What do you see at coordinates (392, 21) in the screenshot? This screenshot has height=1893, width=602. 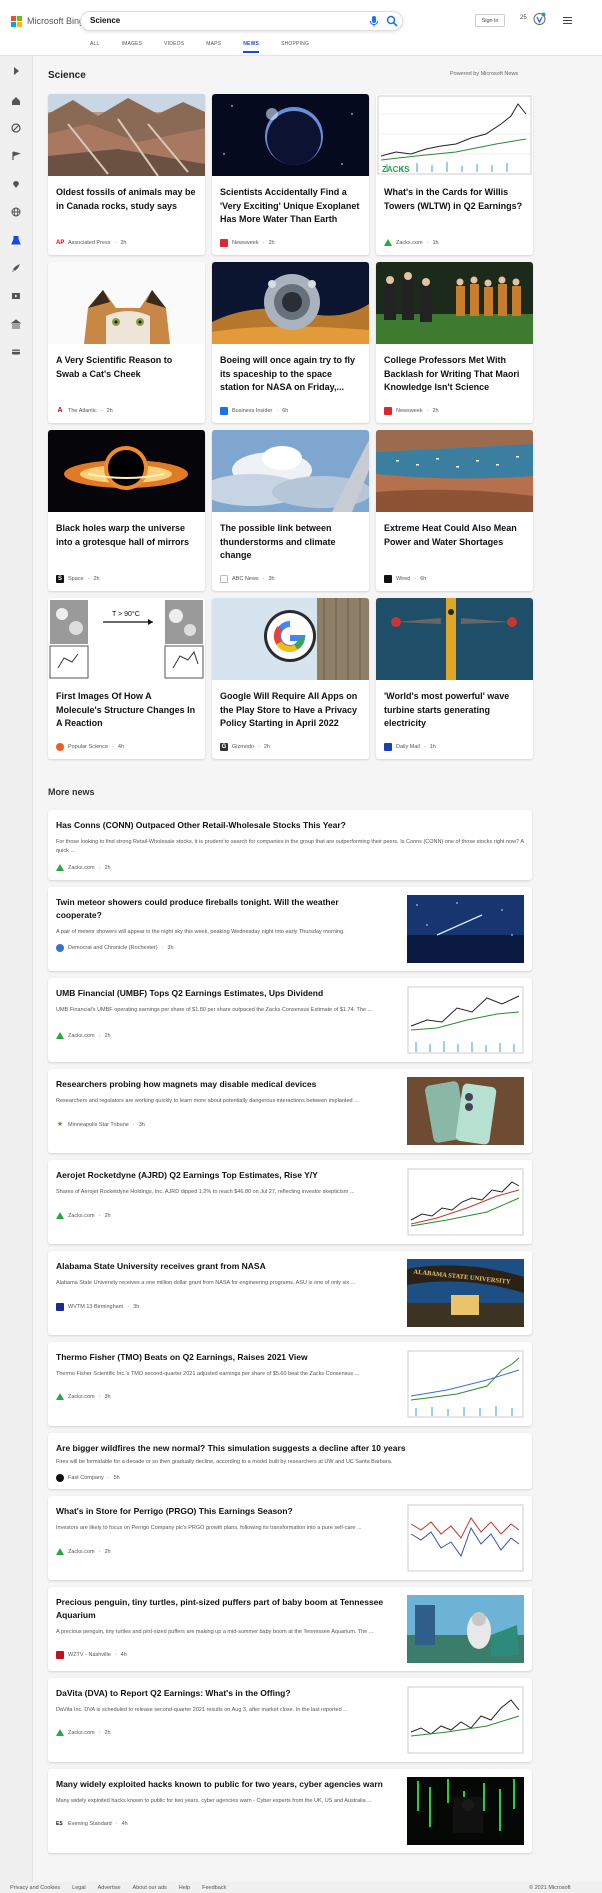 I see `search-icon` at bounding box center [392, 21].